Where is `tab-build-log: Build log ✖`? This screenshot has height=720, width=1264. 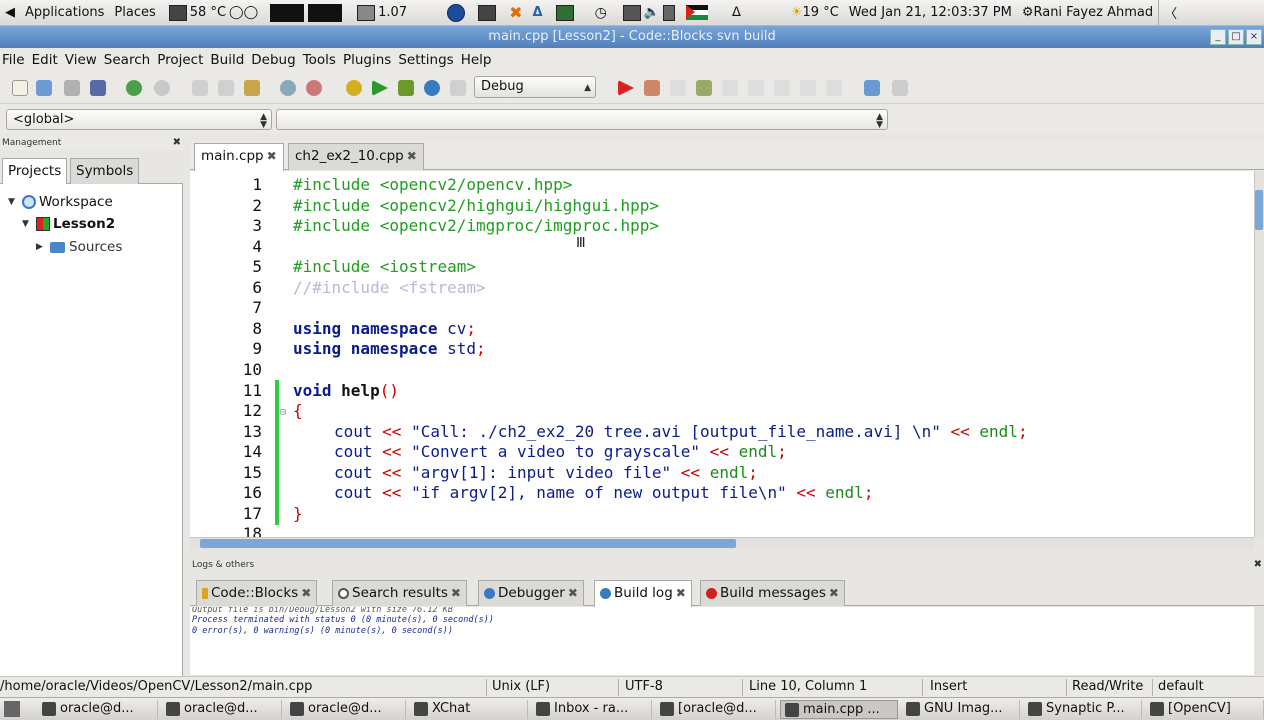 tab-build-log: Build log ✖ is located at coordinates (643, 593).